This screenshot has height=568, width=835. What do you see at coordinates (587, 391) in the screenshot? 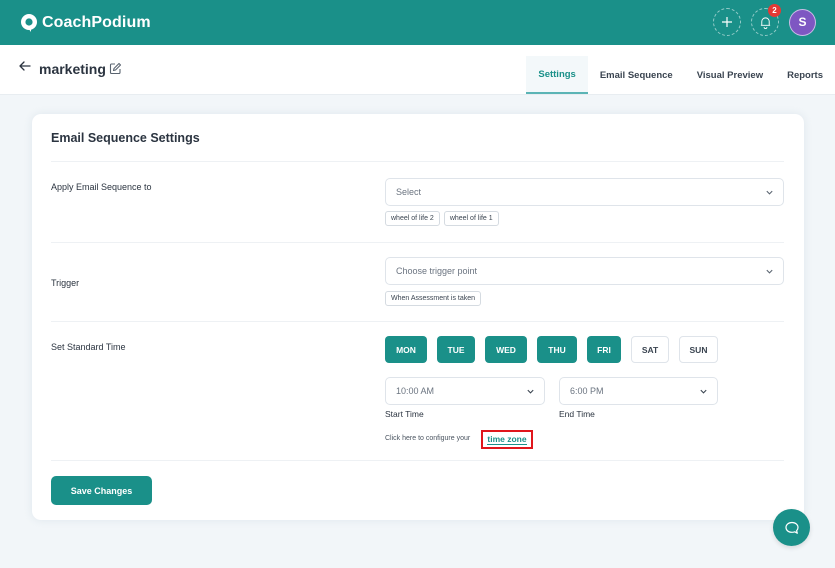
I see `end-time-value: 6:00 PM` at bounding box center [587, 391].